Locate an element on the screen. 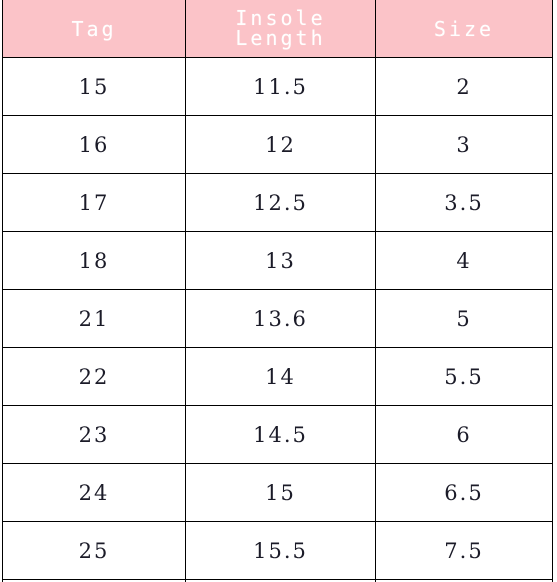  cell-size: 6 is located at coordinates (464, 434).